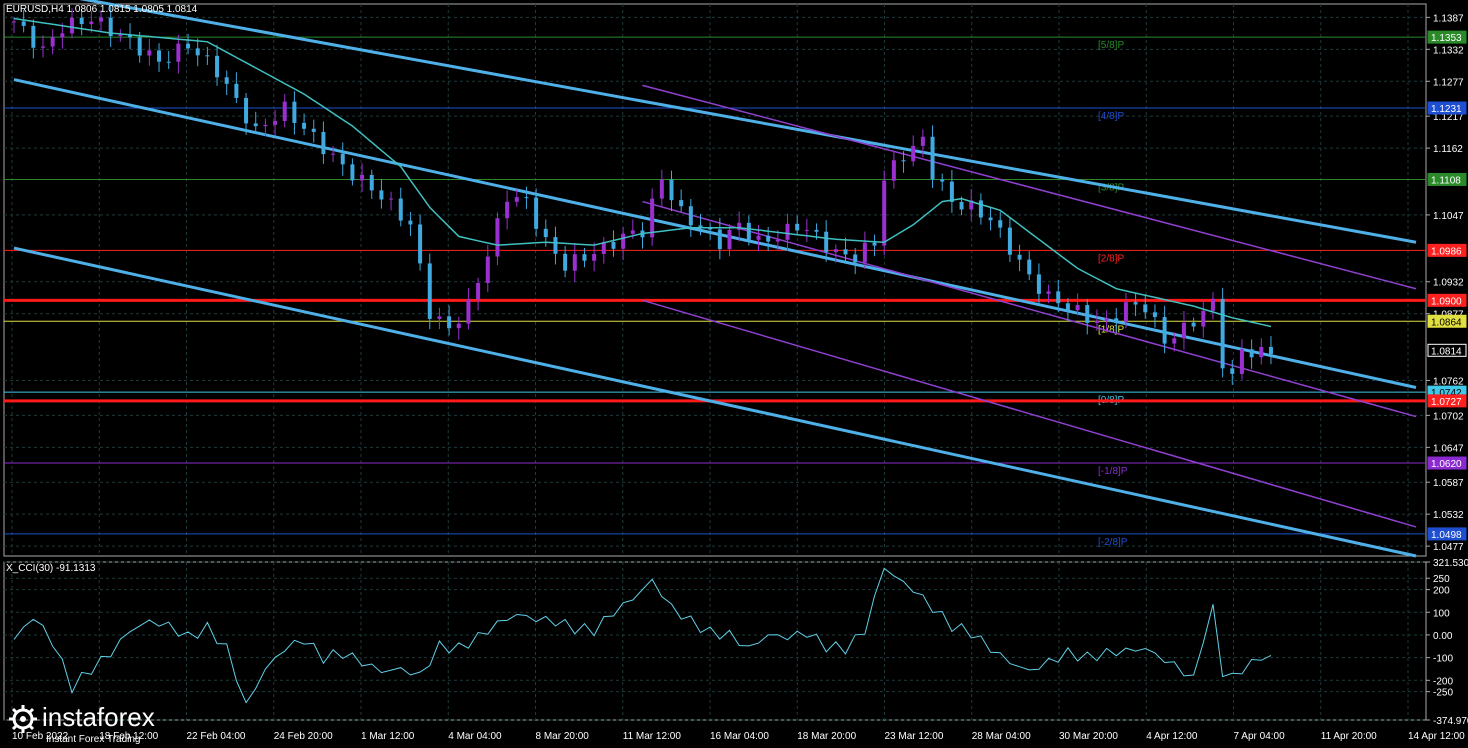  I want to click on murrey-level-label: [2/8]P, so click(1111, 258).